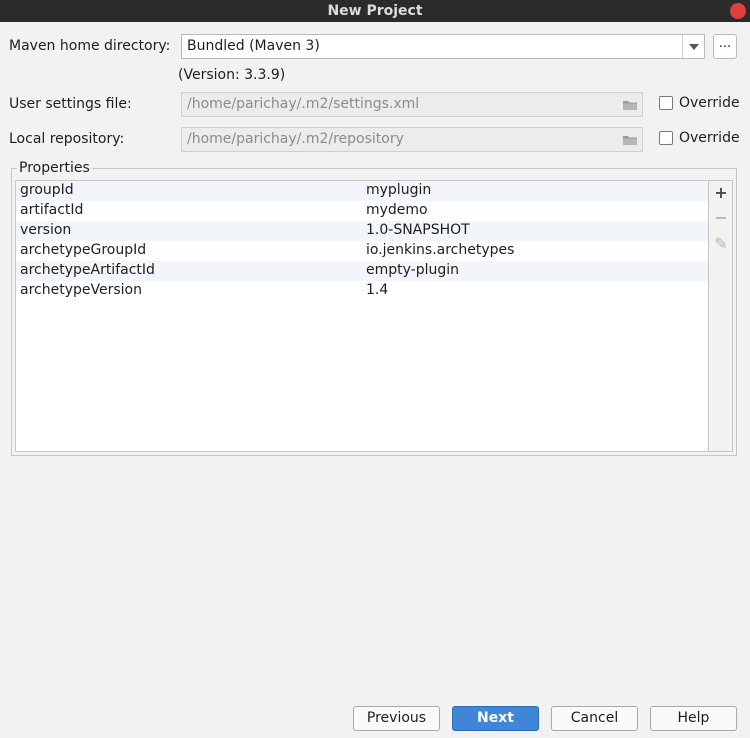 Image resolution: width=750 pixels, height=738 pixels. I want to click on title-bar: New Project, so click(375, 11).